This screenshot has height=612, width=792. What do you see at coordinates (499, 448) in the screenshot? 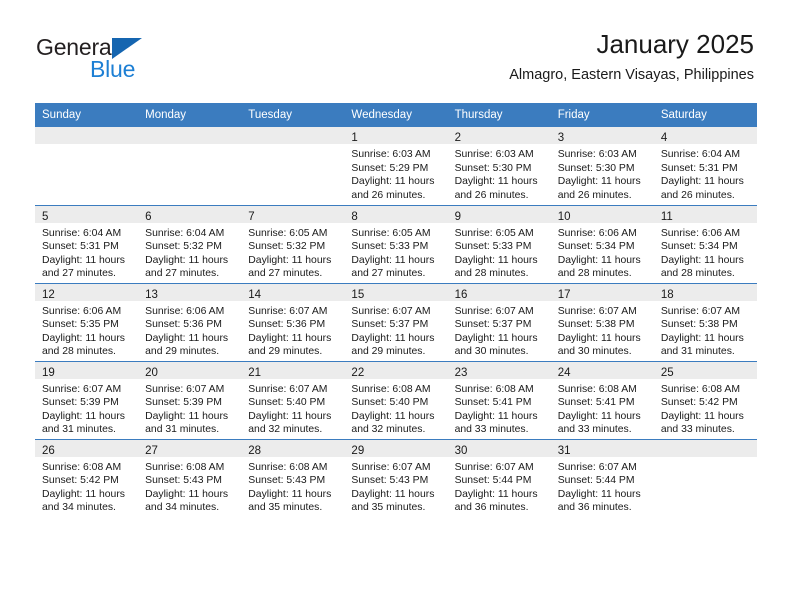
I see `day-number-band: 30` at bounding box center [499, 448].